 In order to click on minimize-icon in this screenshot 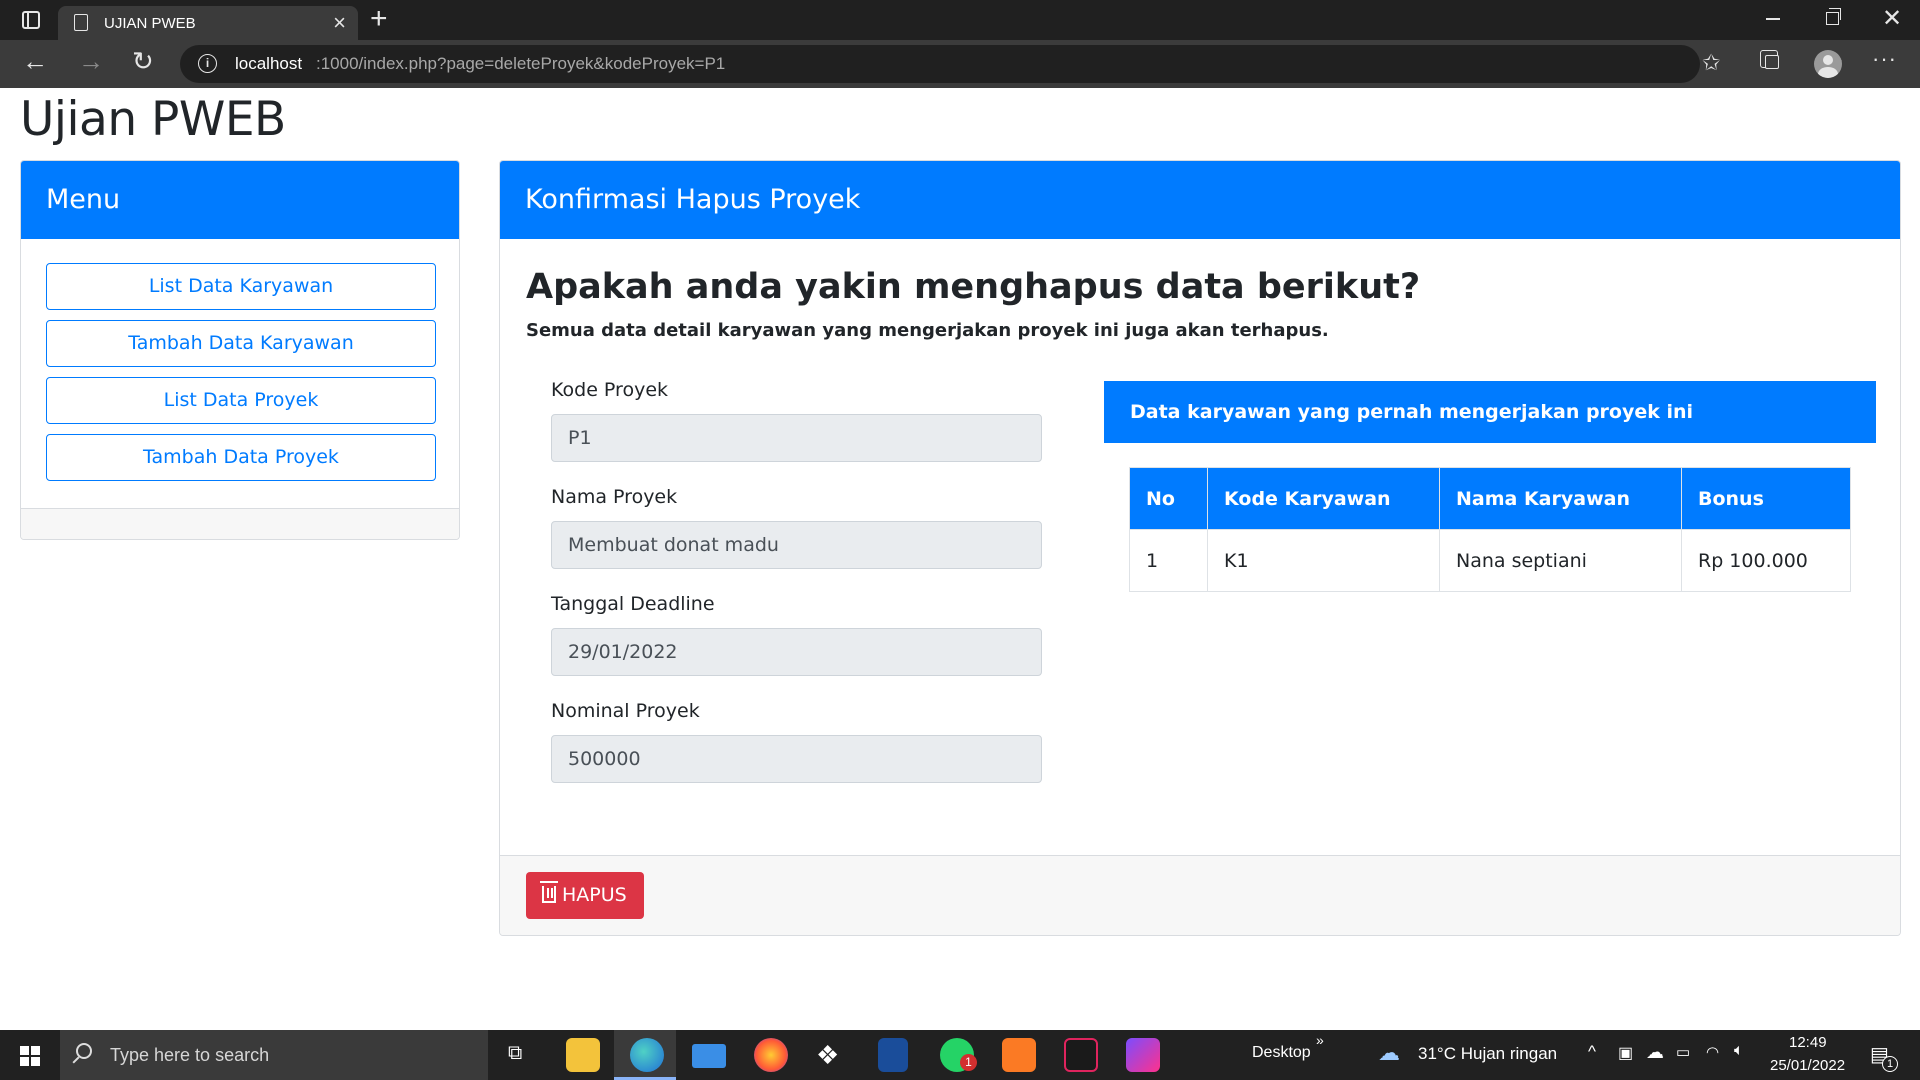, I will do `click(1773, 19)`.